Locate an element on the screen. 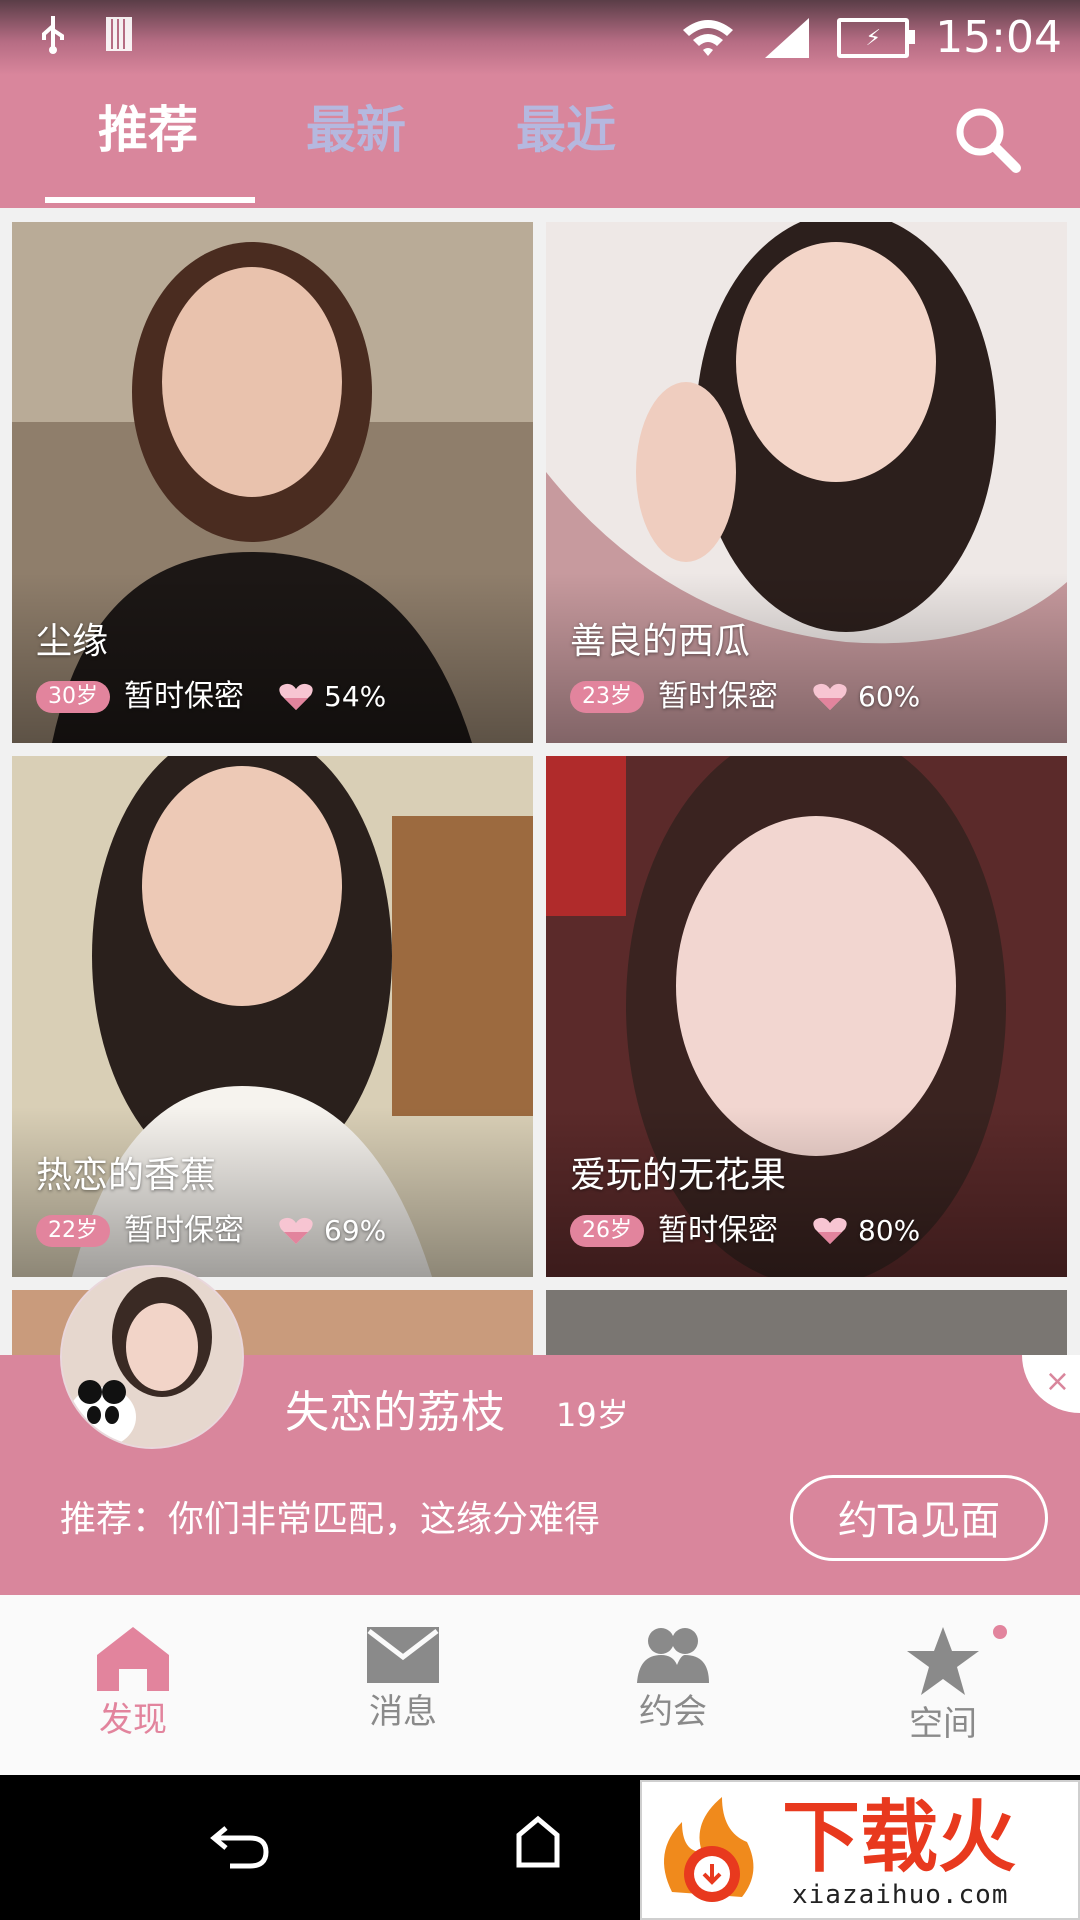 This screenshot has height=1920, width=1080. match-percent: 60% is located at coordinates (889, 696).